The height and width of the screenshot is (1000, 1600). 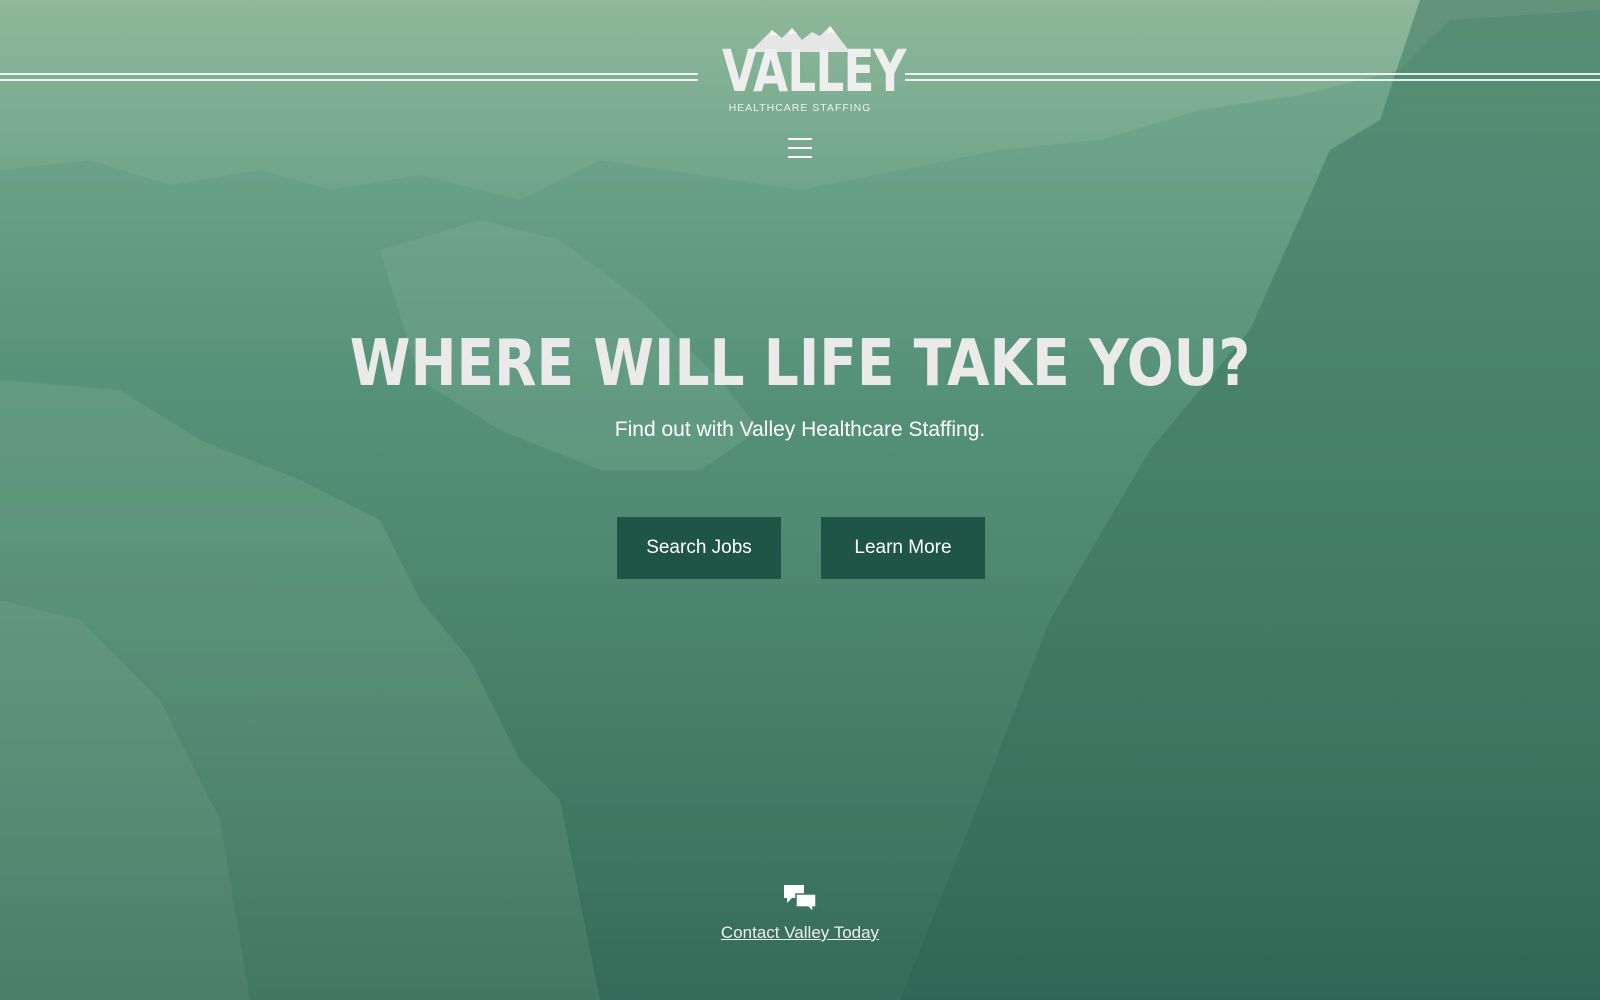 I want to click on header-rule-left, so click(x=349, y=77).